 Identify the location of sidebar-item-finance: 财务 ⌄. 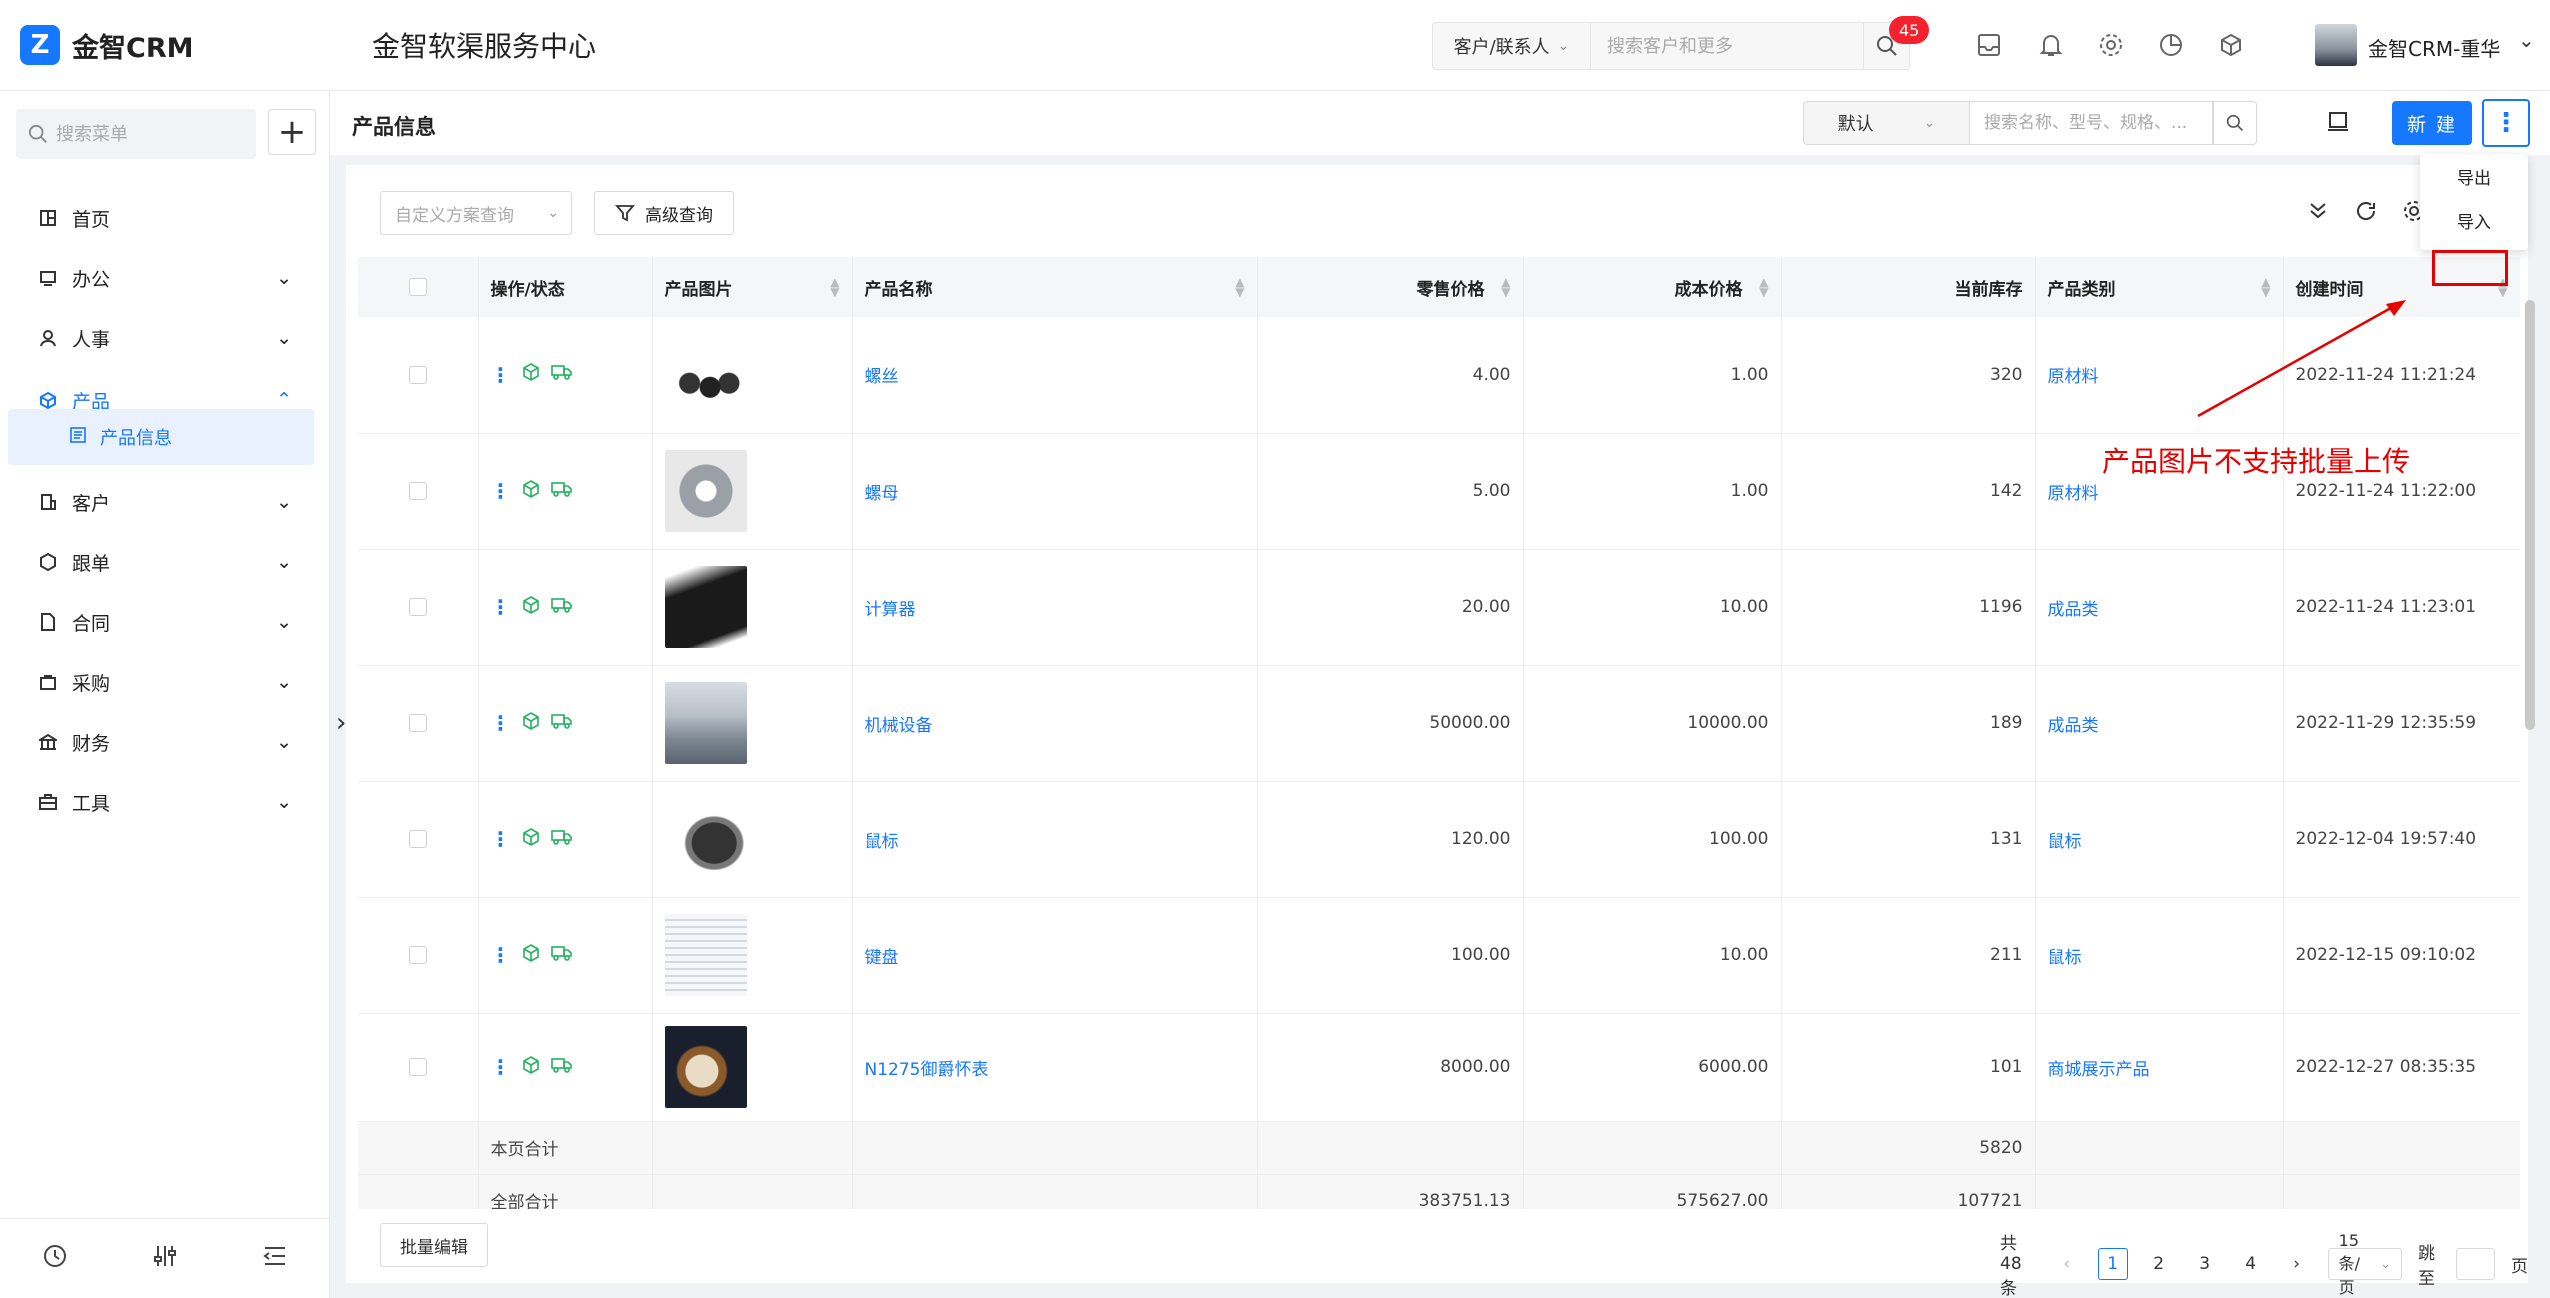
(165, 742).